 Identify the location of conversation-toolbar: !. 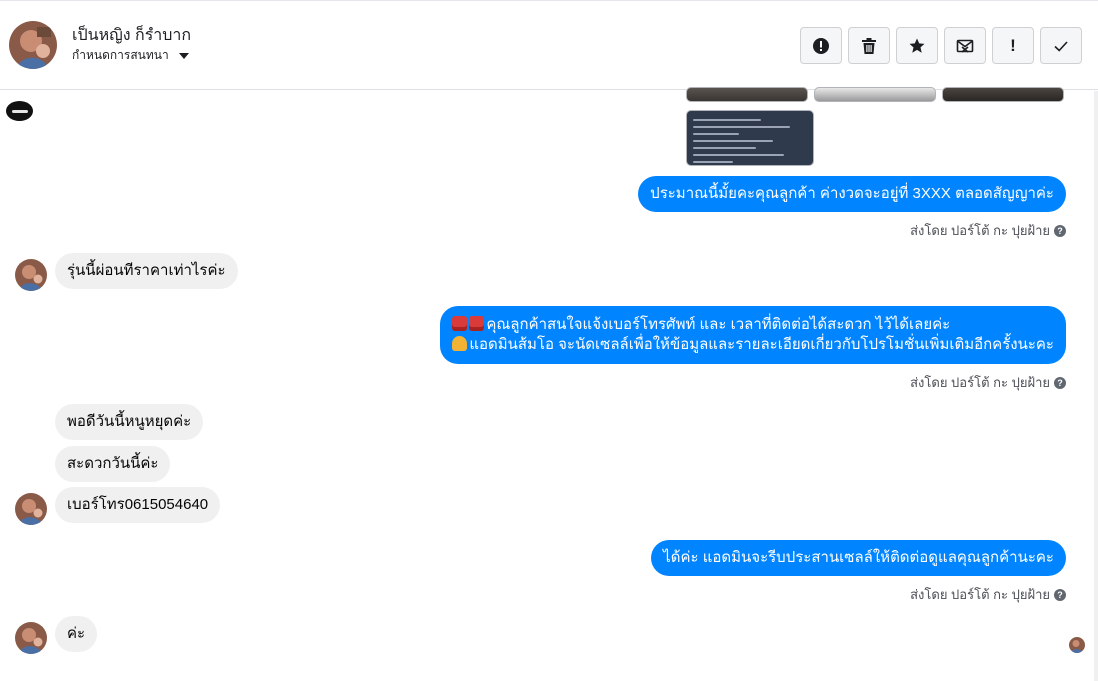
(941, 45).